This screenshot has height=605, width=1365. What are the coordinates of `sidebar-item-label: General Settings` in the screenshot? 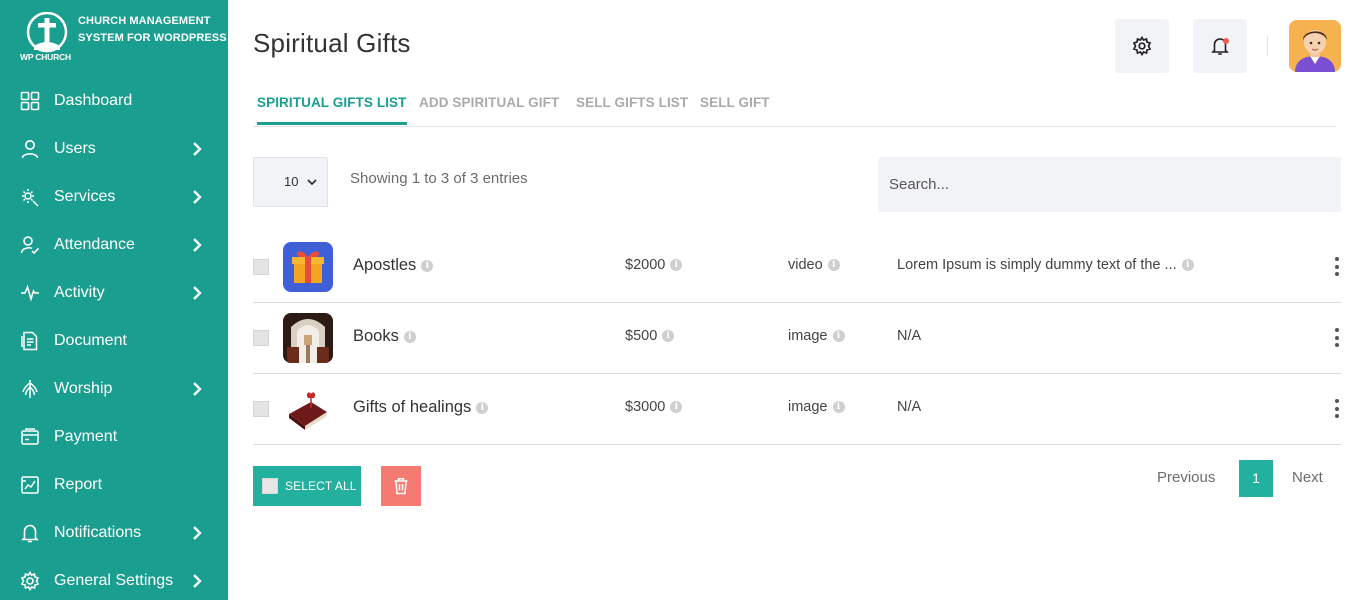 It's located at (114, 580).